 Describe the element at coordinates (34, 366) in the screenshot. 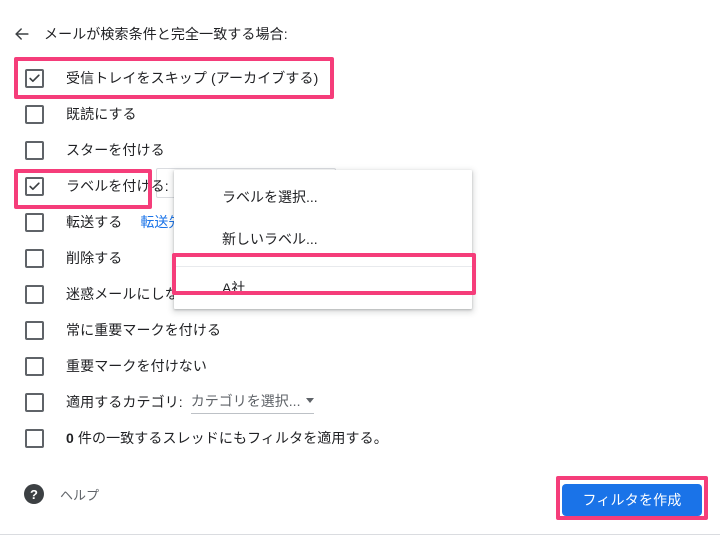

I see `checkbox-never-important` at that location.